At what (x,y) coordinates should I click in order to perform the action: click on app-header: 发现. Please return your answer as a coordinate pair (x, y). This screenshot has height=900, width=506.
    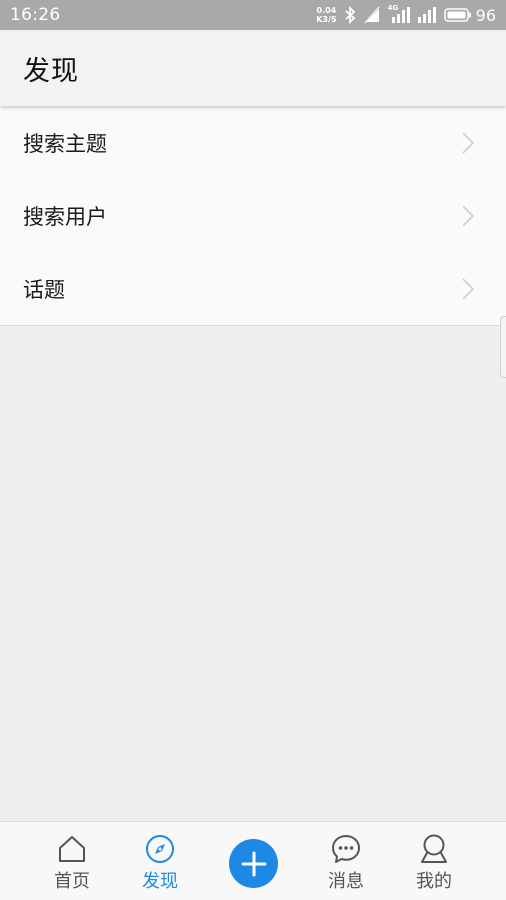
    Looking at the image, I should click on (253, 68).